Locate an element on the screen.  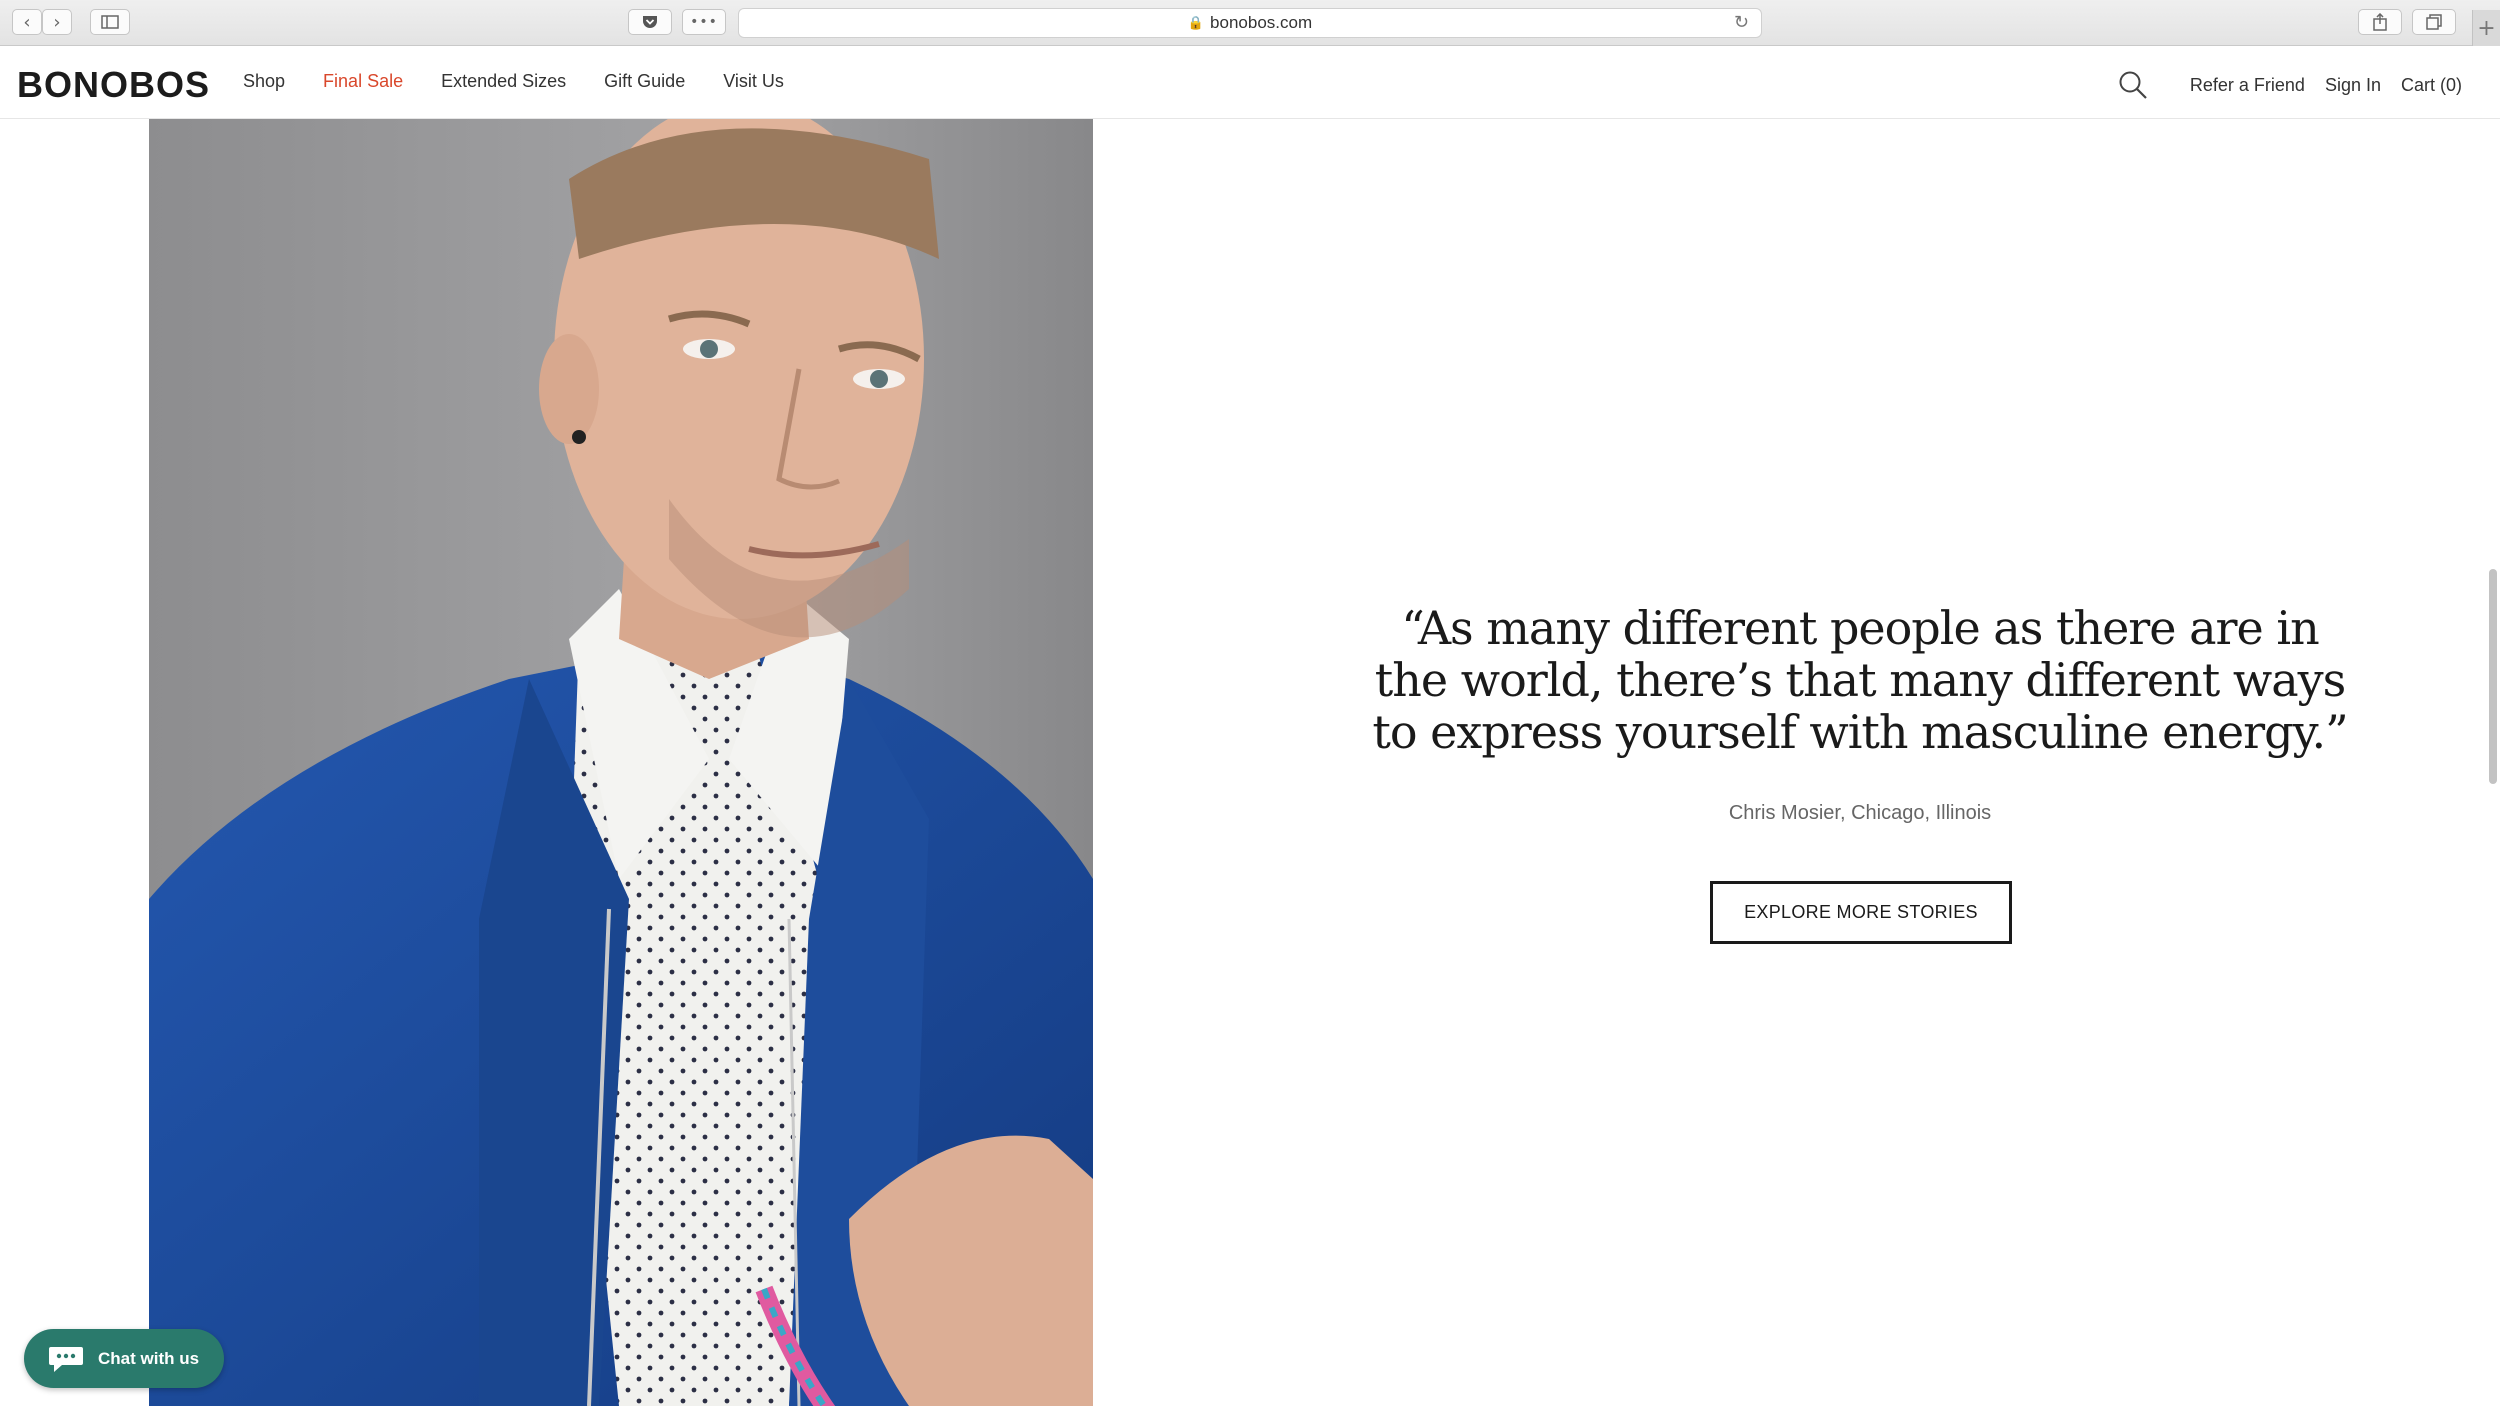
sign-in-link: Sign In is located at coordinates (2353, 85).